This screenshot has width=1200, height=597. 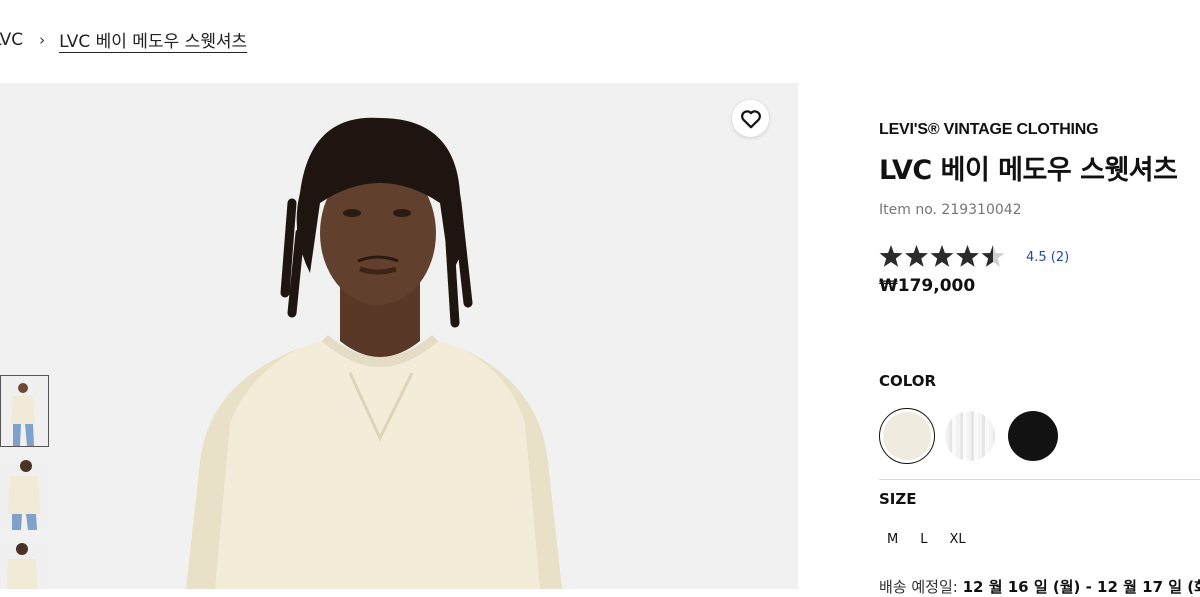 I want to click on color-swatch-ecru, so click(x=907, y=436).